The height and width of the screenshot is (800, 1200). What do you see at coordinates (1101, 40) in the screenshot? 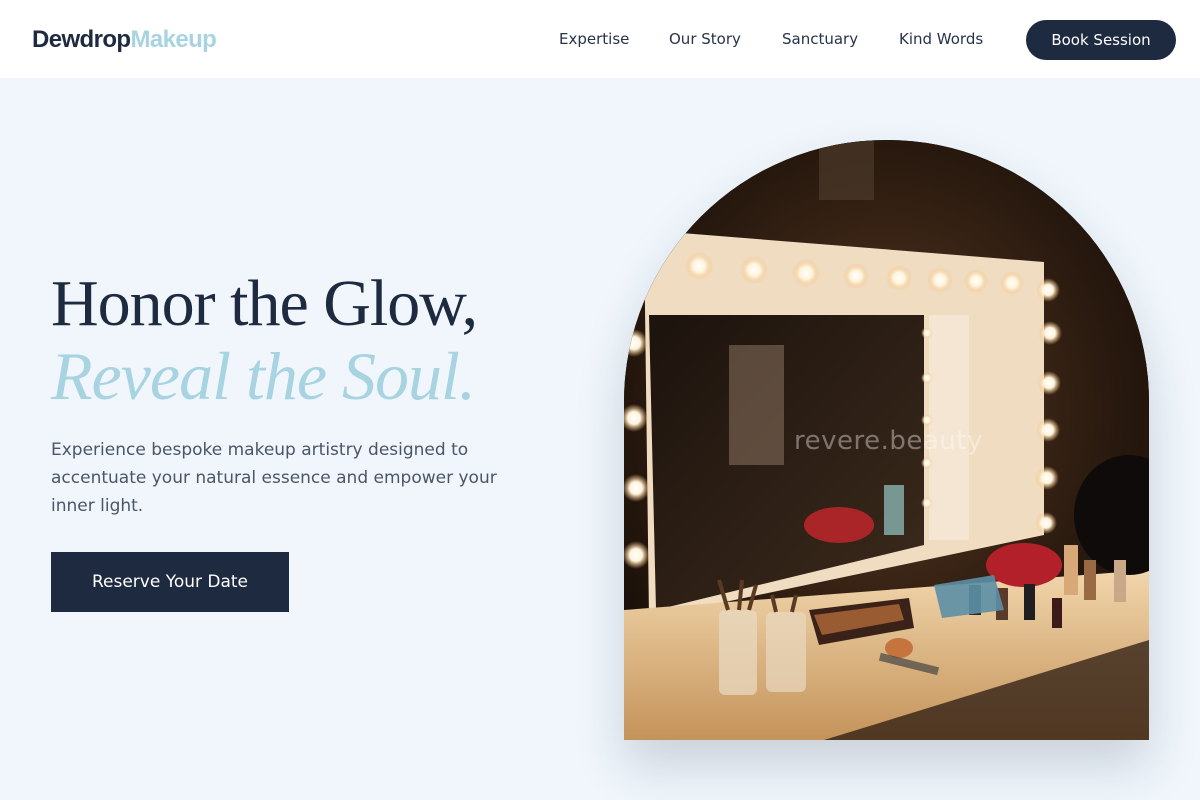
I see `book-session-button: Book Session` at bounding box center [1101, 40].